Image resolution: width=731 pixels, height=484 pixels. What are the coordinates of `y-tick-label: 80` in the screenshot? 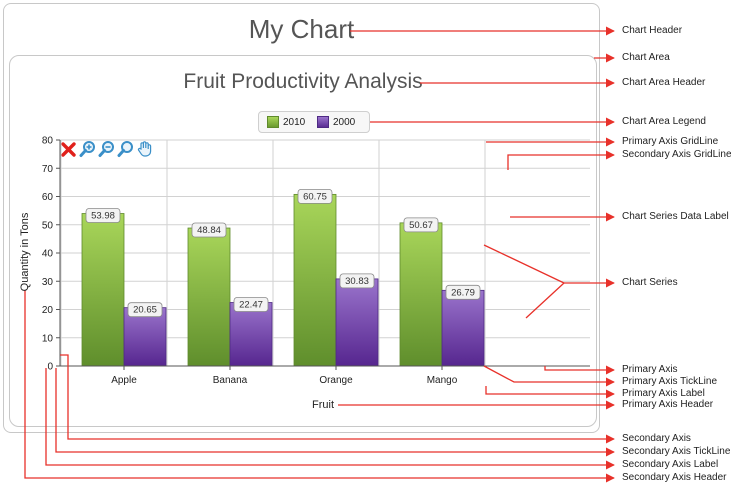 It's located at (48, 141).